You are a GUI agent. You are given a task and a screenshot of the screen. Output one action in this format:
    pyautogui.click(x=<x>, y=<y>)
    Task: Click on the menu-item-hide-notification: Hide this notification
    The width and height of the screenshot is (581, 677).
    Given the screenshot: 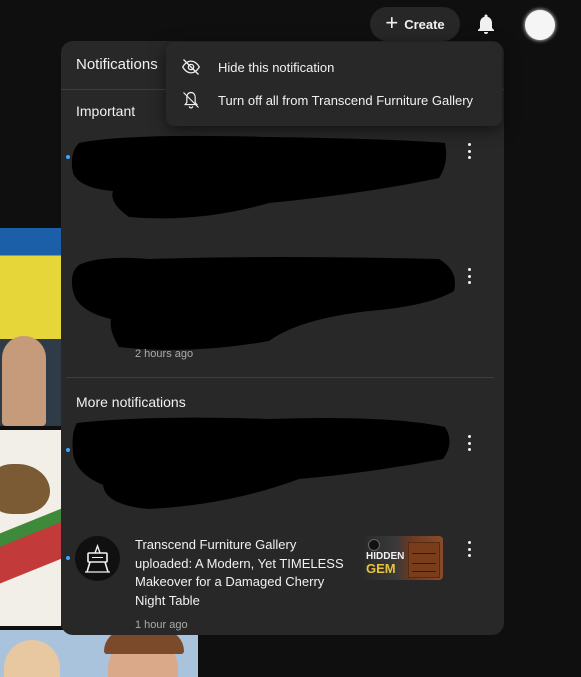 What is the action you would take?
    pyautogui.click(x=334, y=67)
    